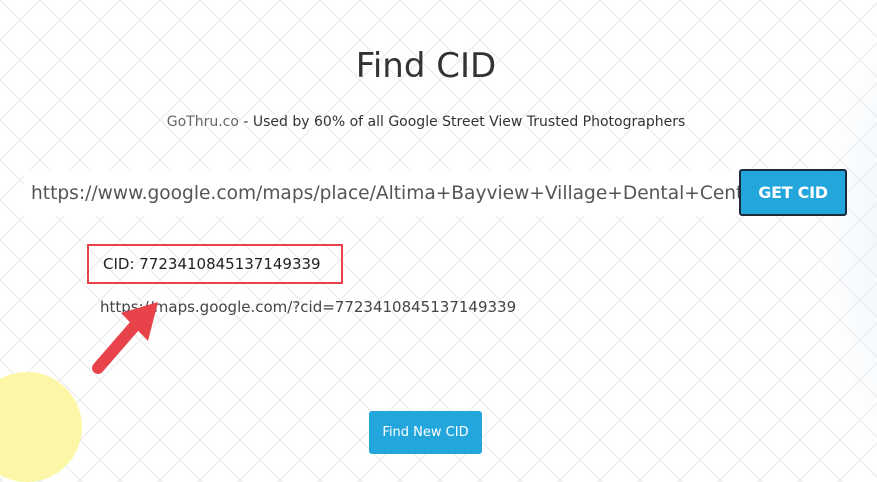  What do you see at coordinates (382, 193) in the screenshot?
I see `url-input` at bounding box center [382, 193].